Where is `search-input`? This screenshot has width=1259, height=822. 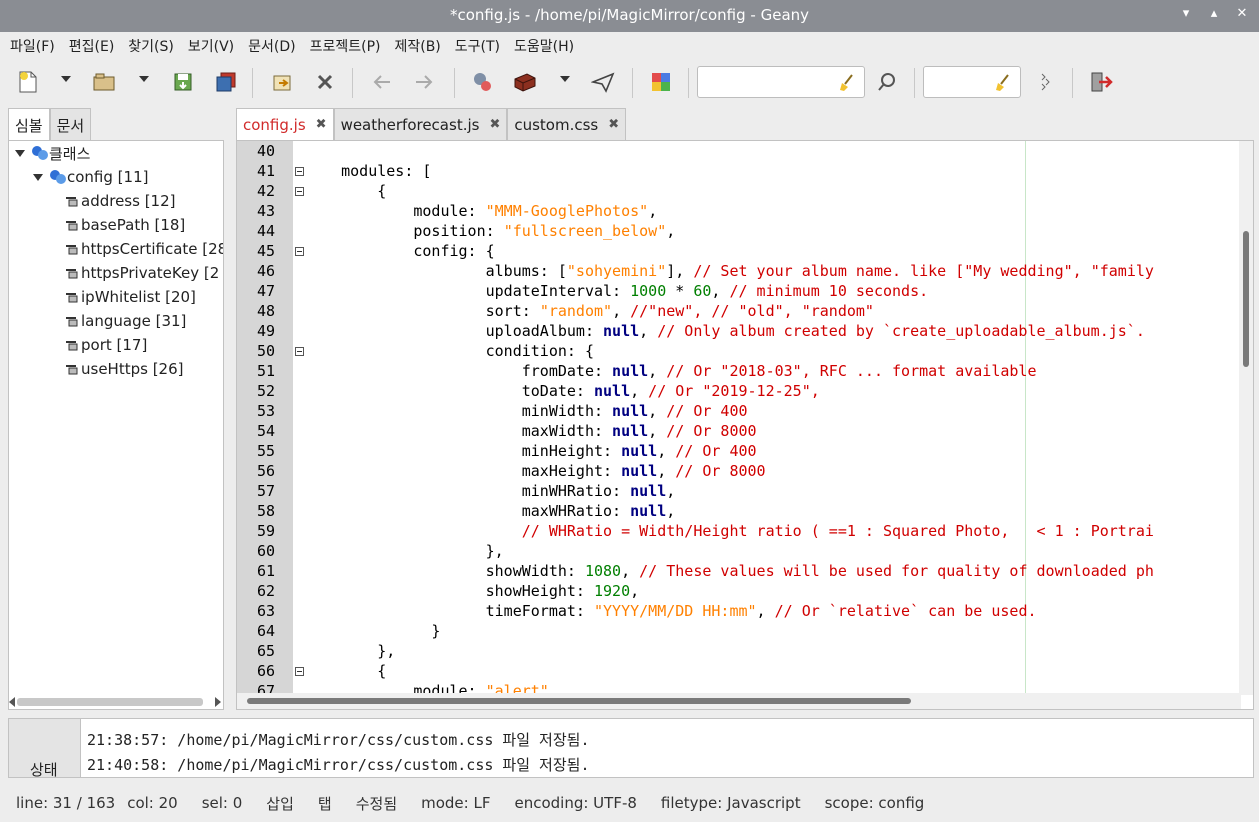
search-input is located at coordinates (781, 82).